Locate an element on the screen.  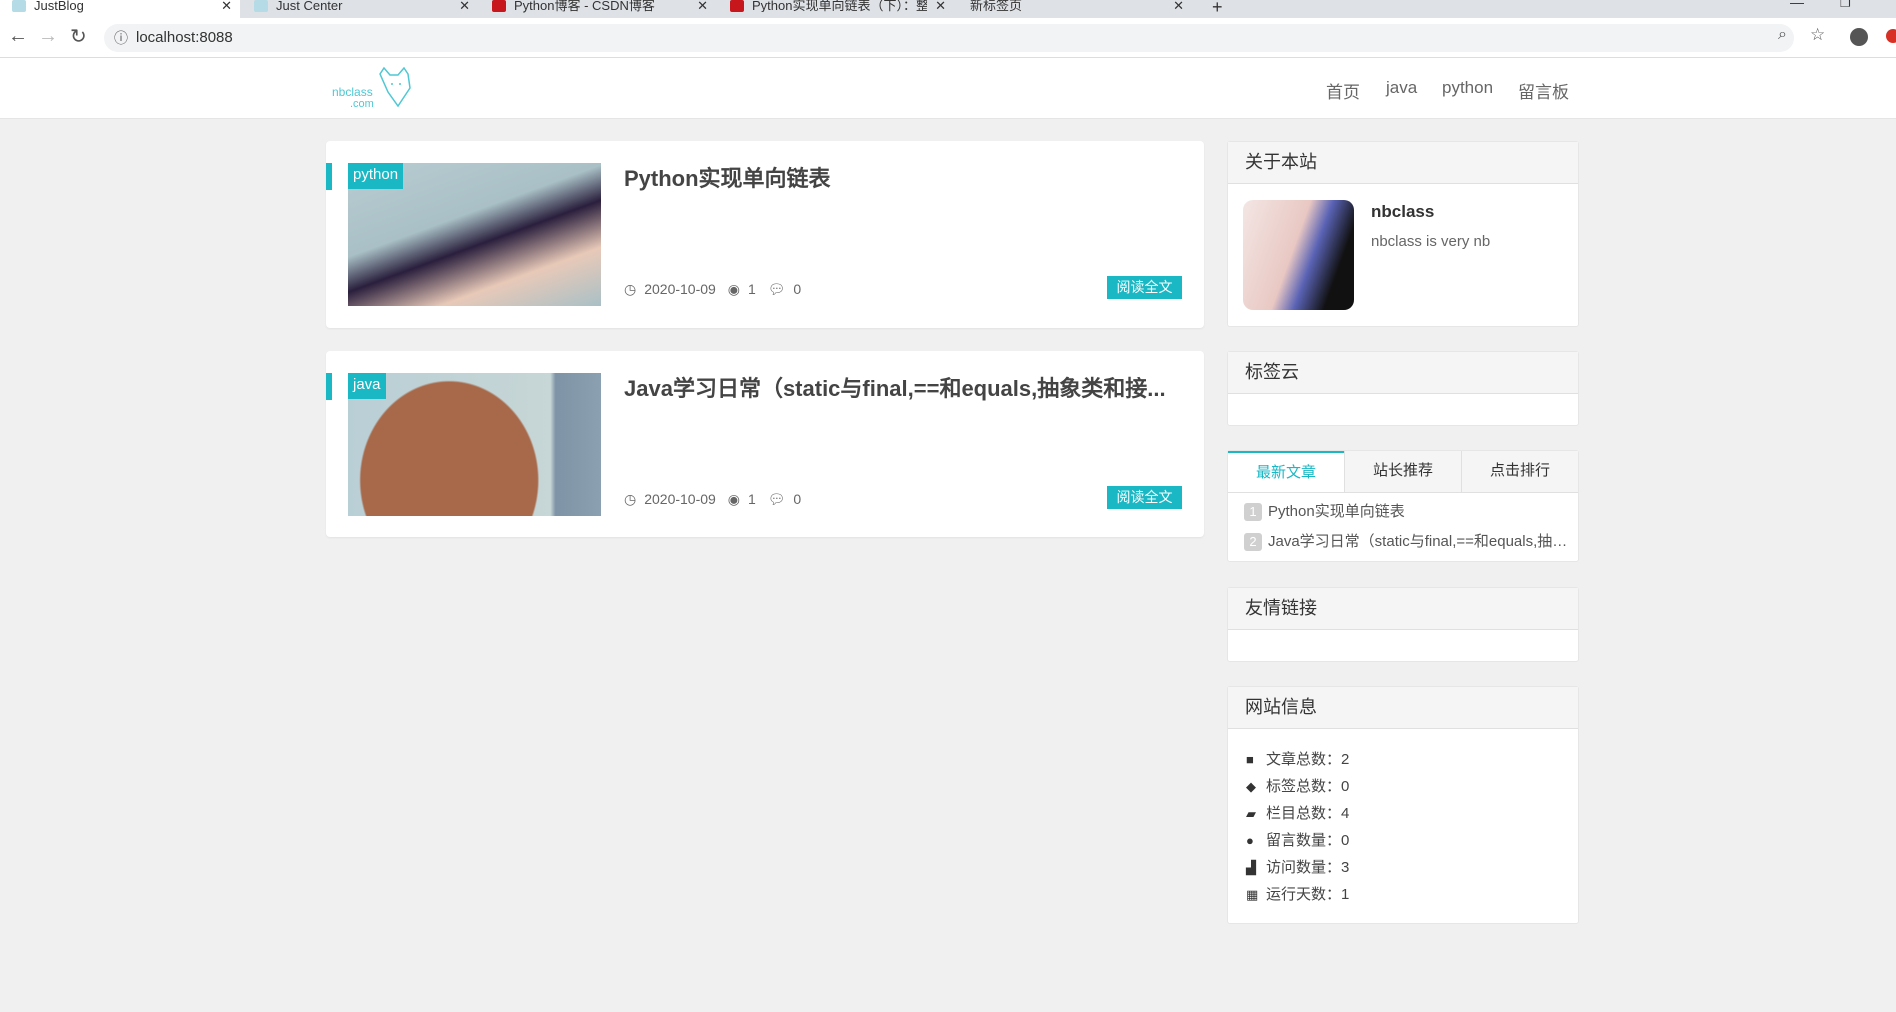
avatar is located at coordinates (1298, 255).